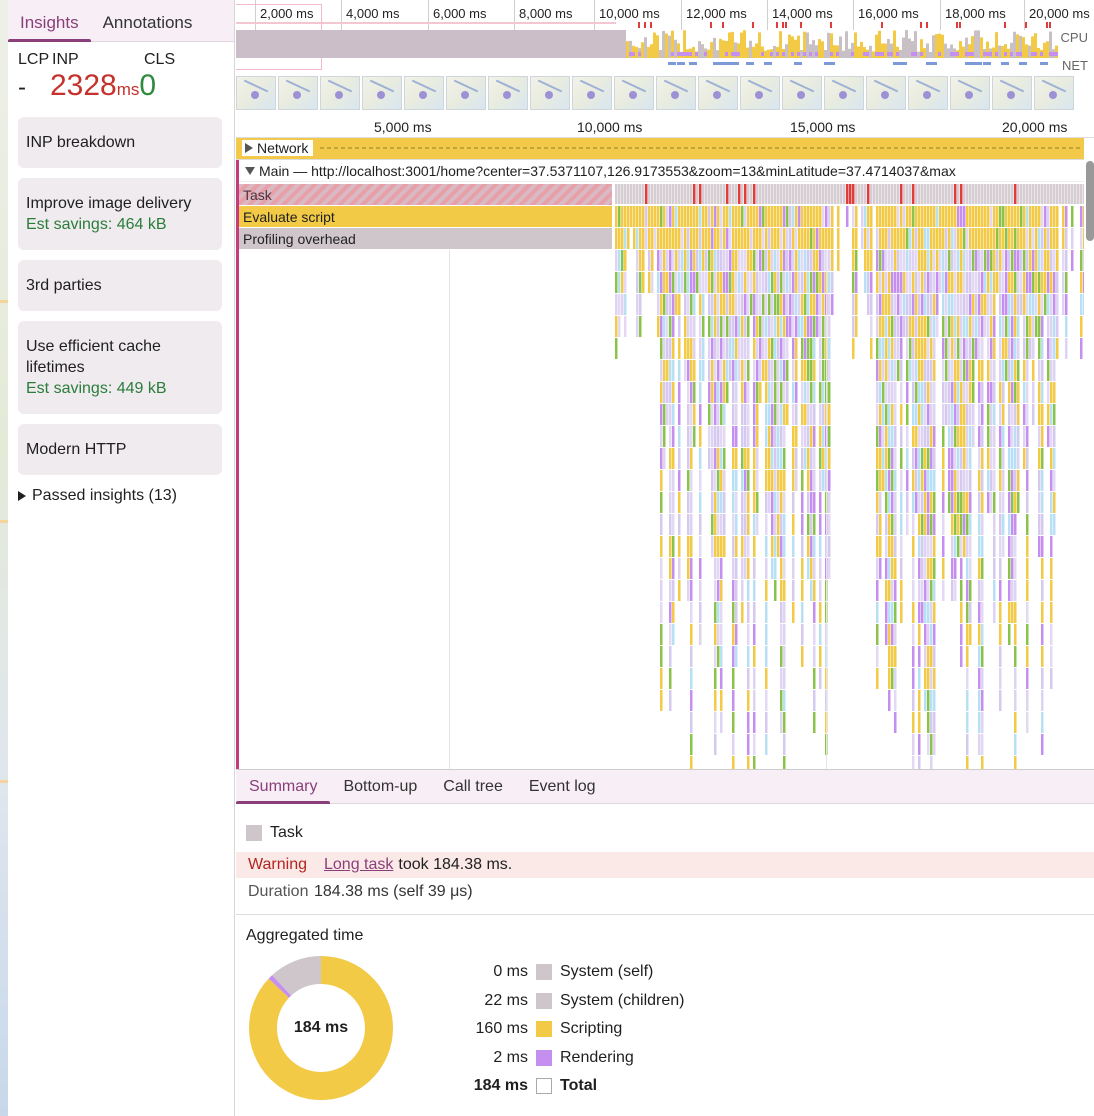 This screenshot has width=1094, height=1116. What do you see at coordinates (1090, 201) in the screenshot?
I see `flame-chart-scrollbar` at bounding box center [1090, 201].